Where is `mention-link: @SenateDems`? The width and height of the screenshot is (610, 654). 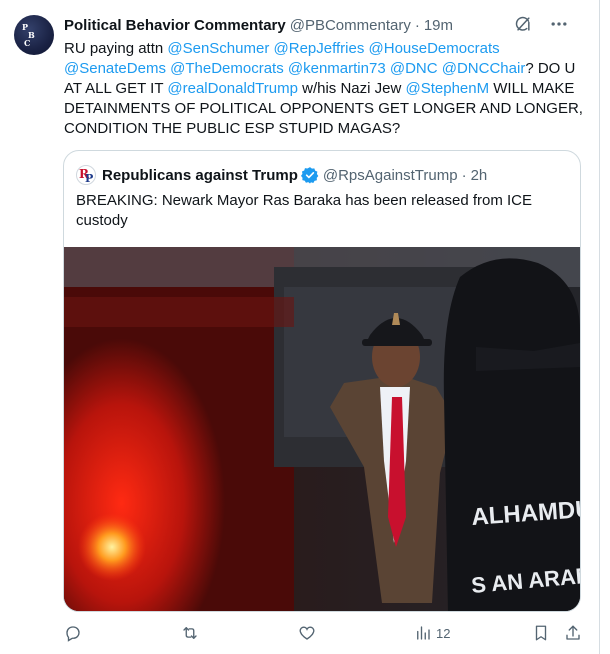 mention-link: @SenateDems is located at coordinates (115, 68).